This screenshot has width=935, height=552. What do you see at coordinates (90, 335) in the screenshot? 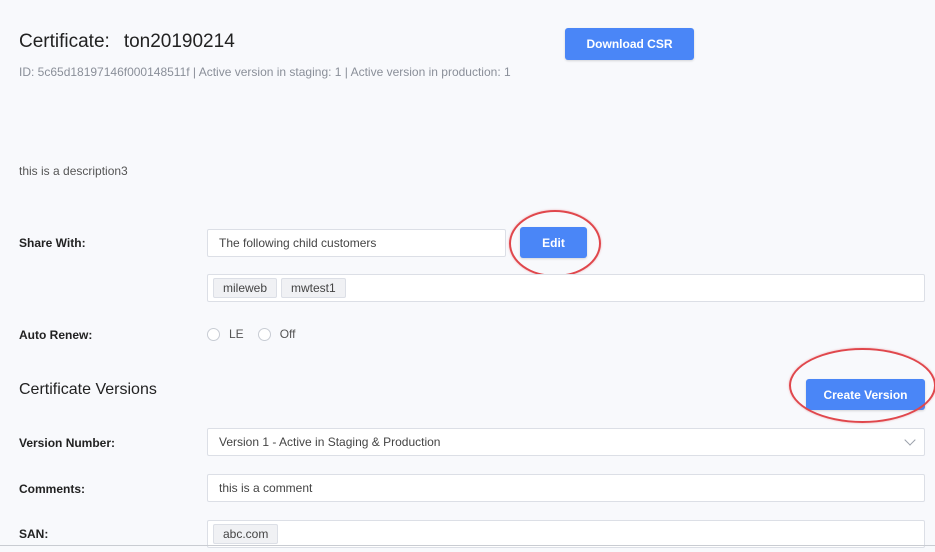
I see `auto-renew-colon: :` at bounding box center [90, 335].